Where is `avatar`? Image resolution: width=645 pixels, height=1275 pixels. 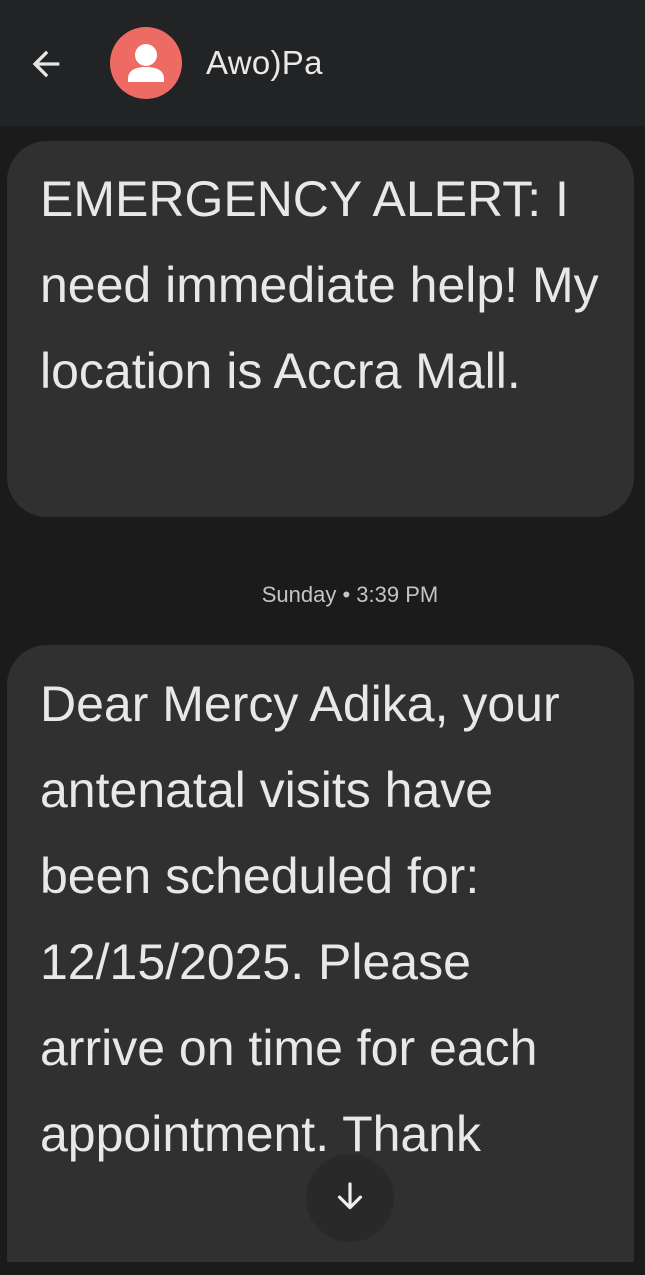 avatar is located at coordinates (146, 63).